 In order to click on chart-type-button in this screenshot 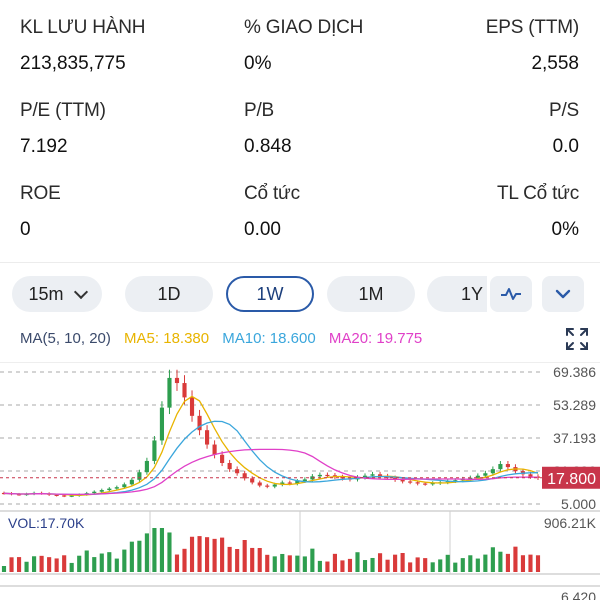, I will do `click(511, 294)`.